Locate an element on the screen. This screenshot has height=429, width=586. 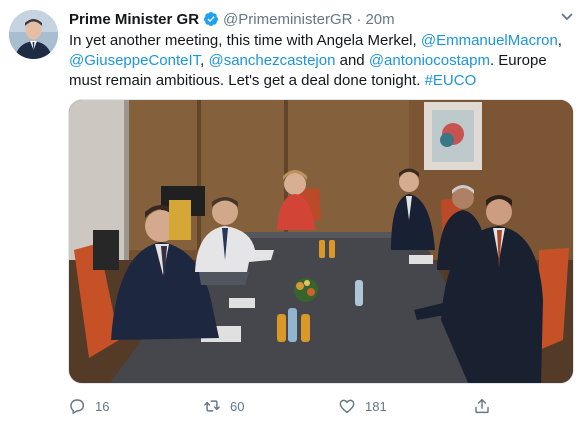
text-part: , is located at coordinates (559, 40).